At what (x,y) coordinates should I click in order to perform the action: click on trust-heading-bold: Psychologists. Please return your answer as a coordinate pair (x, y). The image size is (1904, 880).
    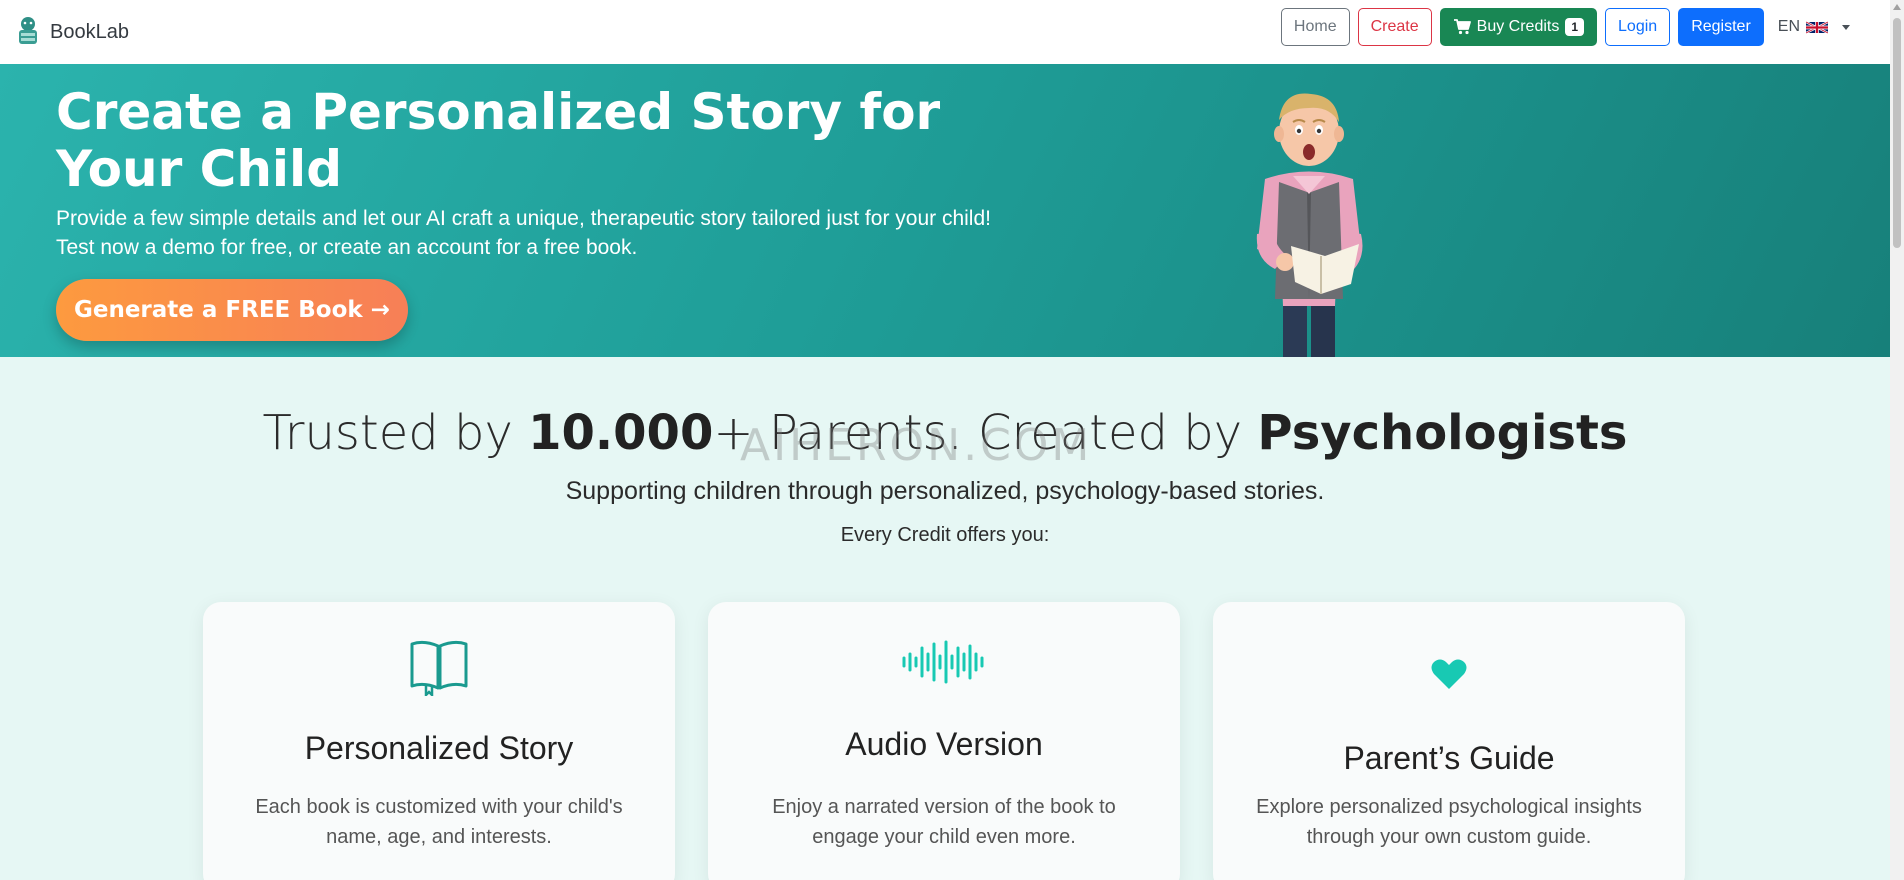
    Looking at the image, I should click on (1442, 433).